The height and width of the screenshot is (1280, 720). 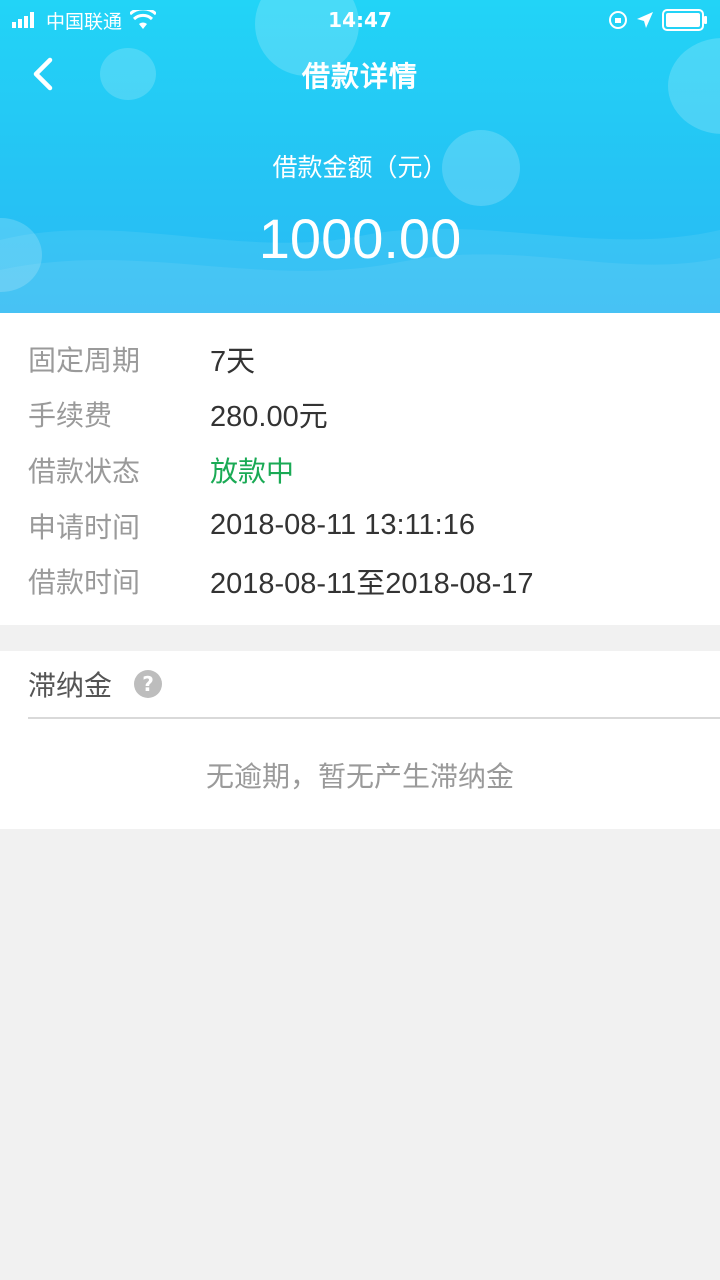 I want to click on status-bar: 中国联通 14:47, so click(x=360, y=20).